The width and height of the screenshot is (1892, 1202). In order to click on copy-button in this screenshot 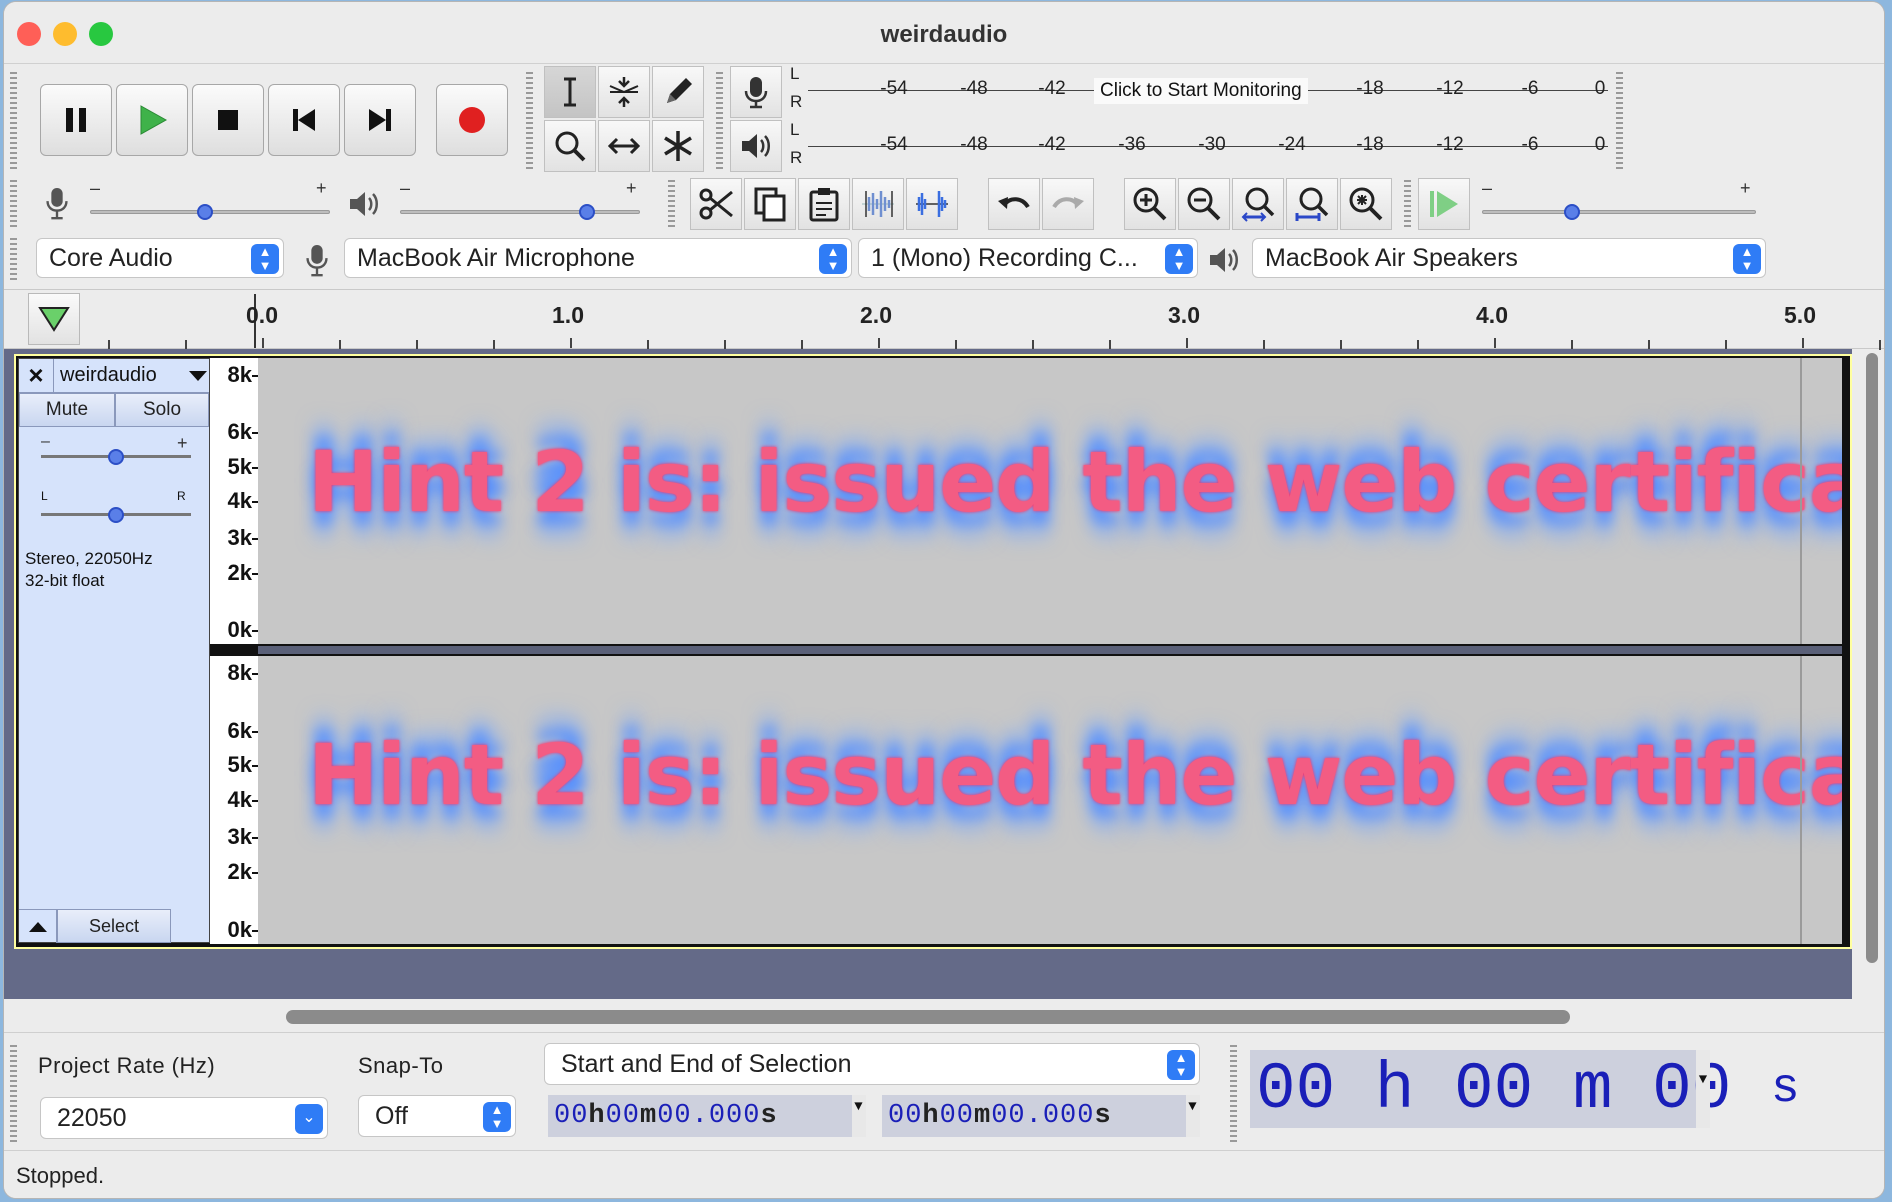, I will do `click(770, 204)`.